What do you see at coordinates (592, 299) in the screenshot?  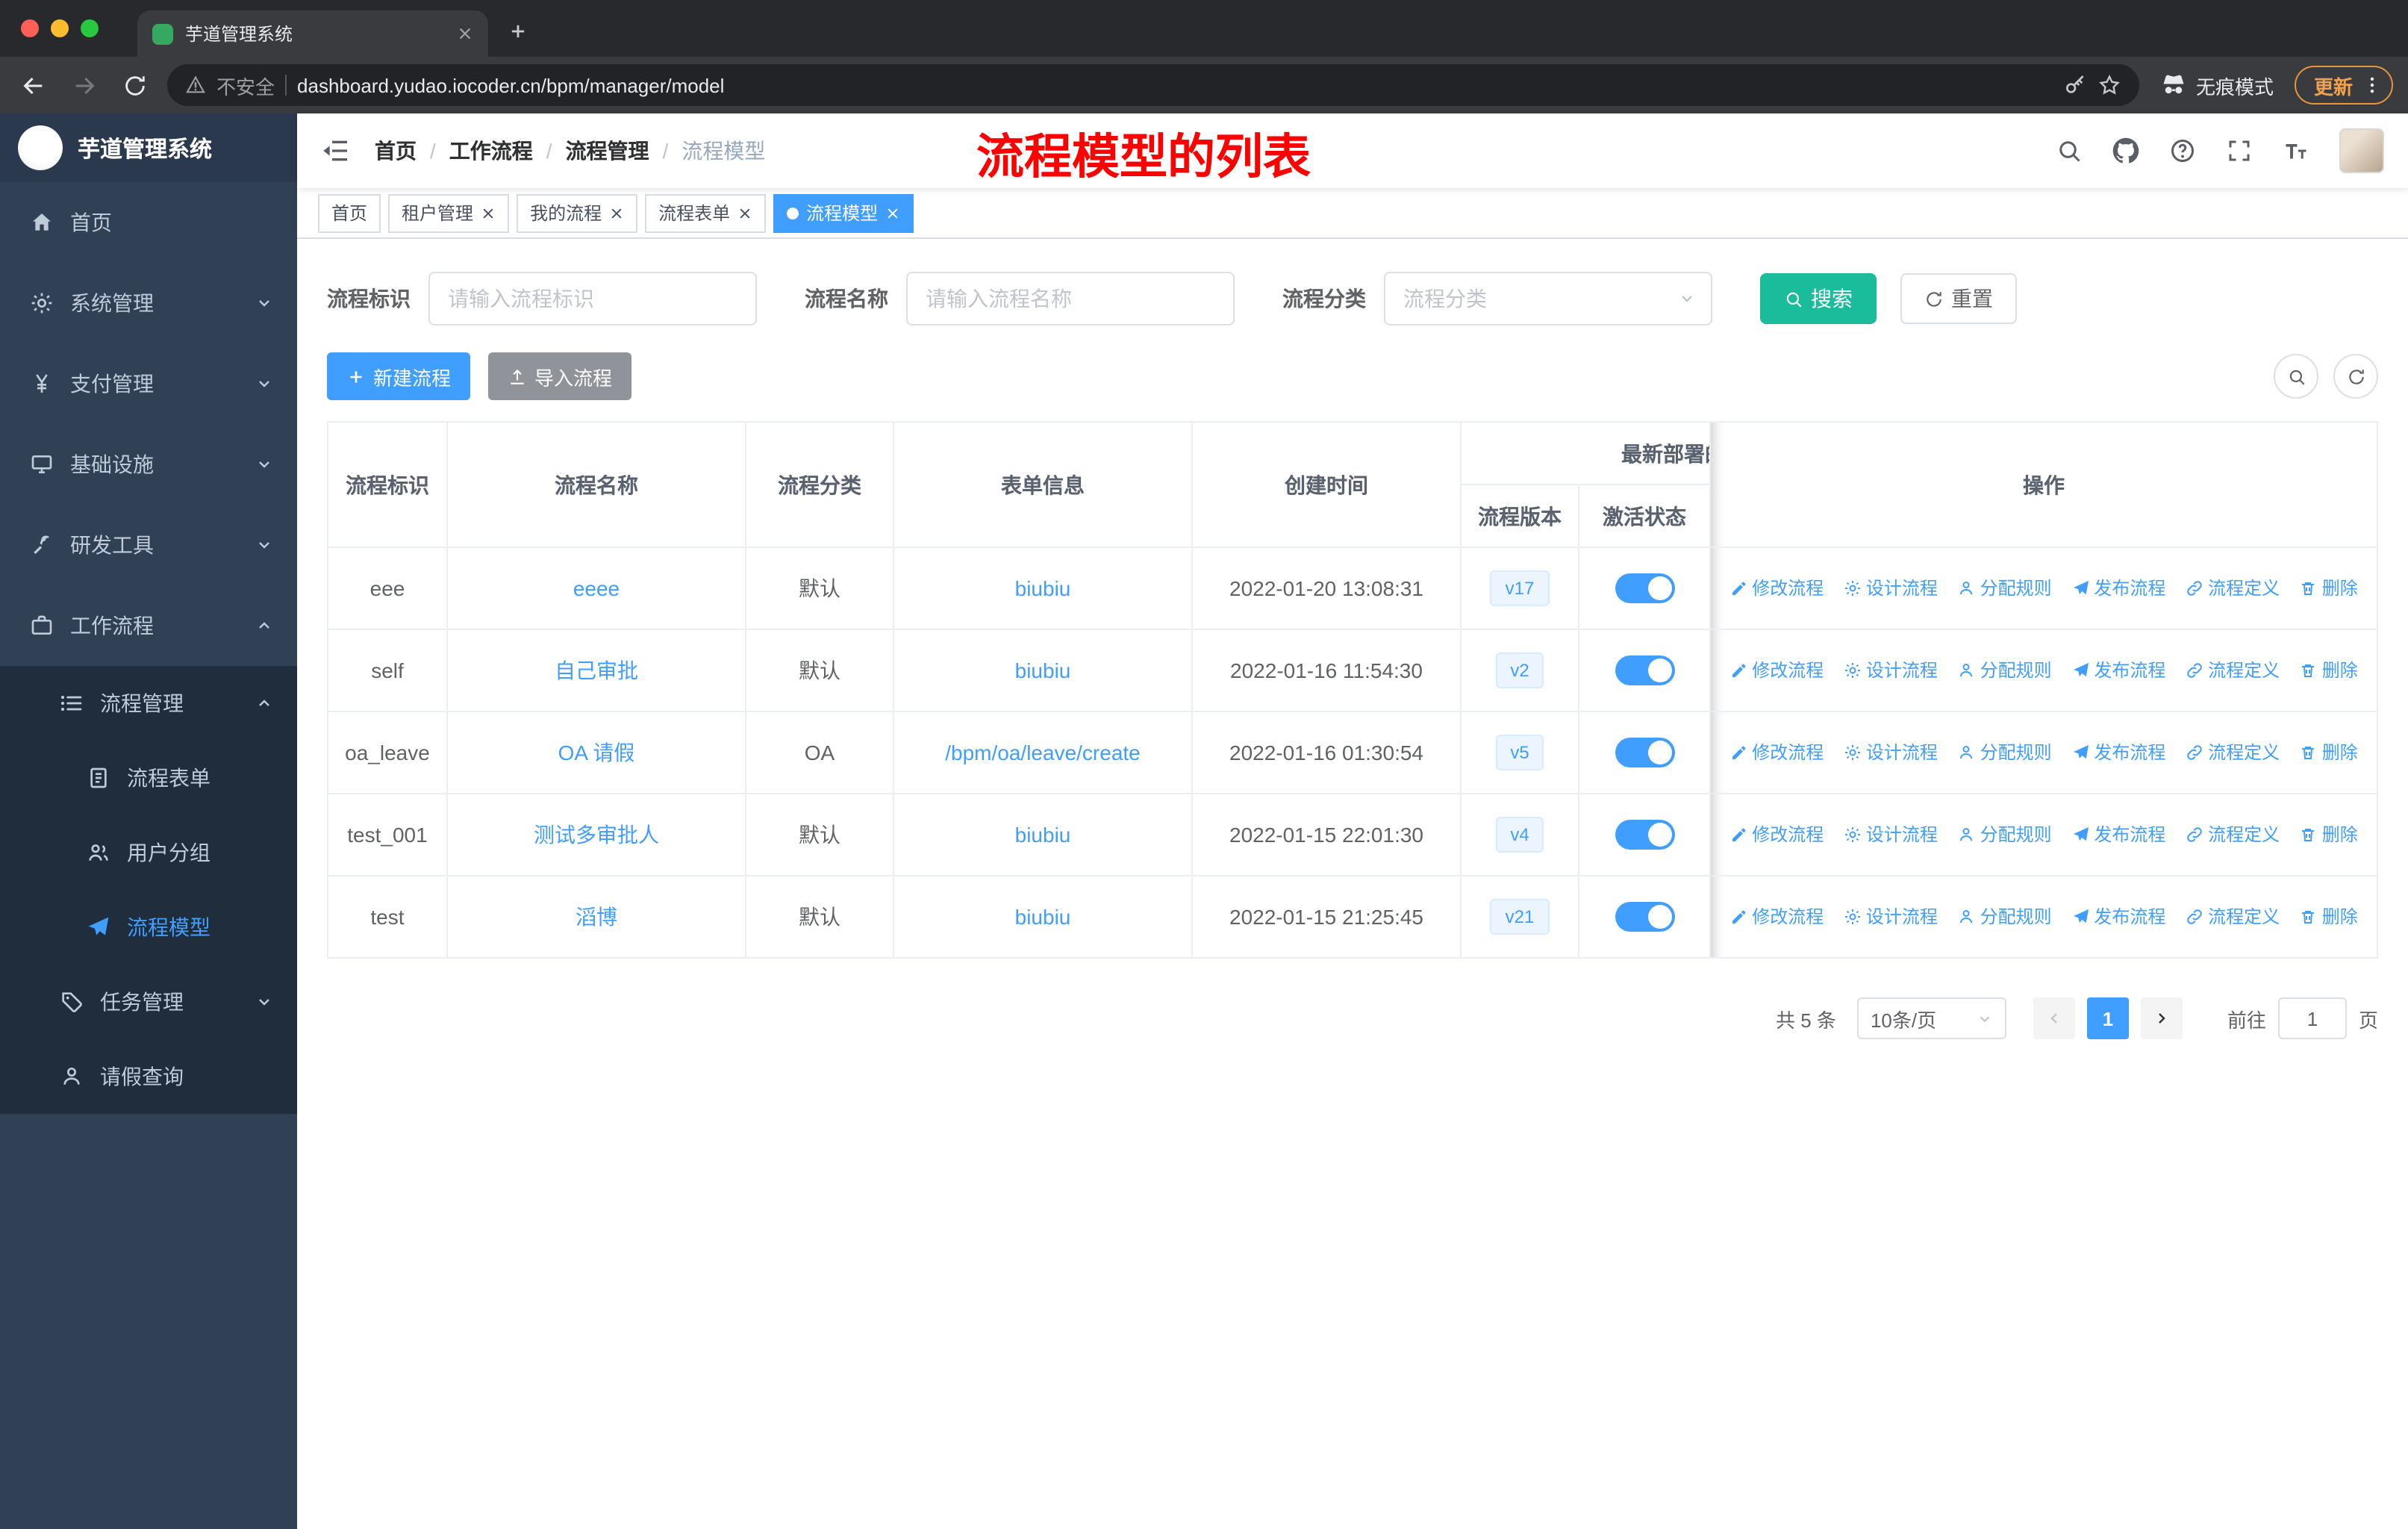 I see `process-id-input` at bounding box center [592, 299].